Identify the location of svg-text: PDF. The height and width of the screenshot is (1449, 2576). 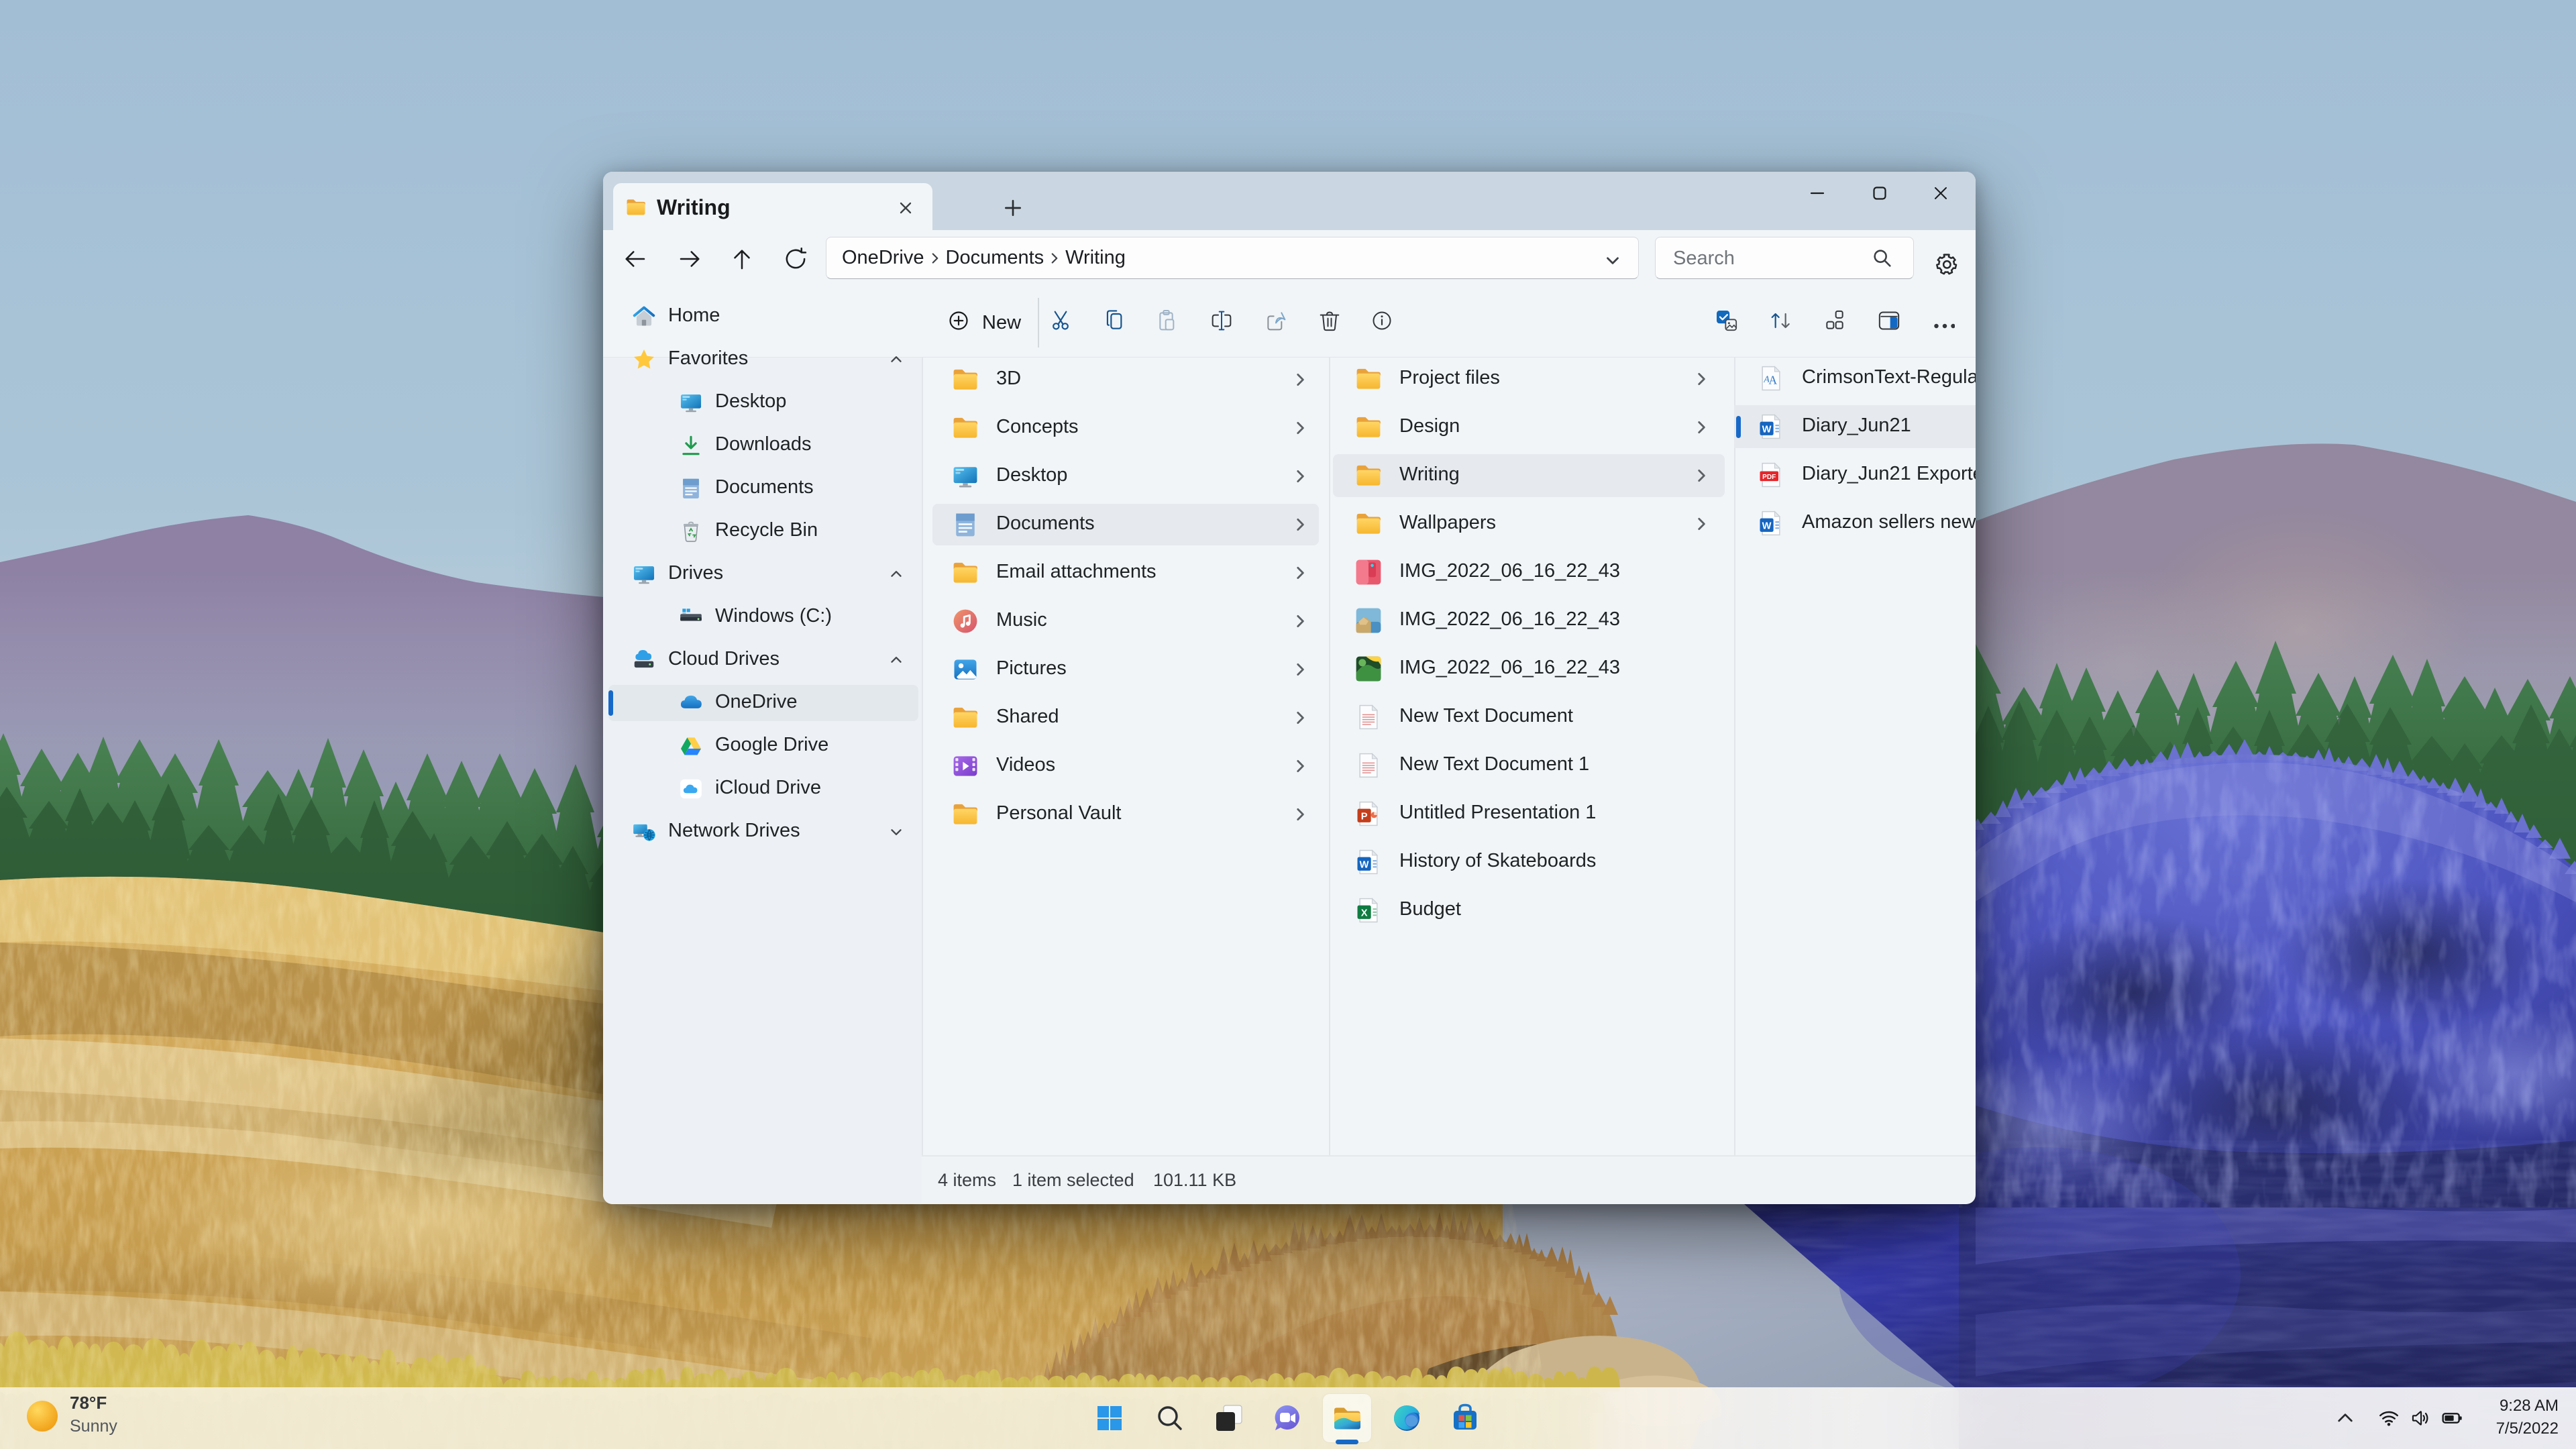
(1769, 477).